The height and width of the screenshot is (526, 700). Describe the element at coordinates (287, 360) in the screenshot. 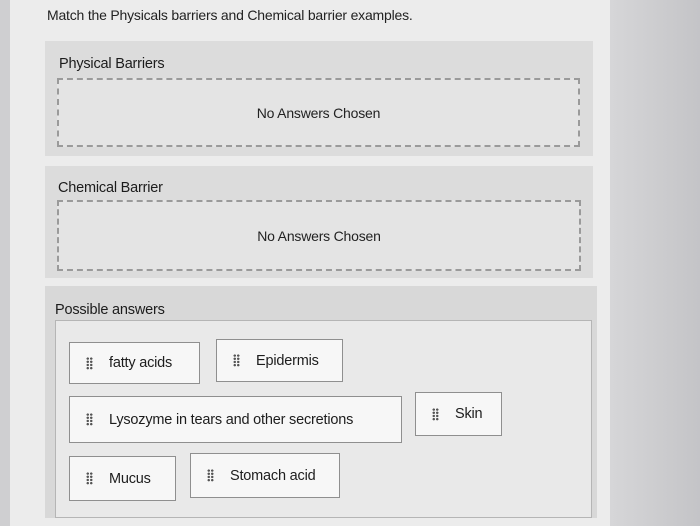

I see `answer-label: Epidermis` at that location.